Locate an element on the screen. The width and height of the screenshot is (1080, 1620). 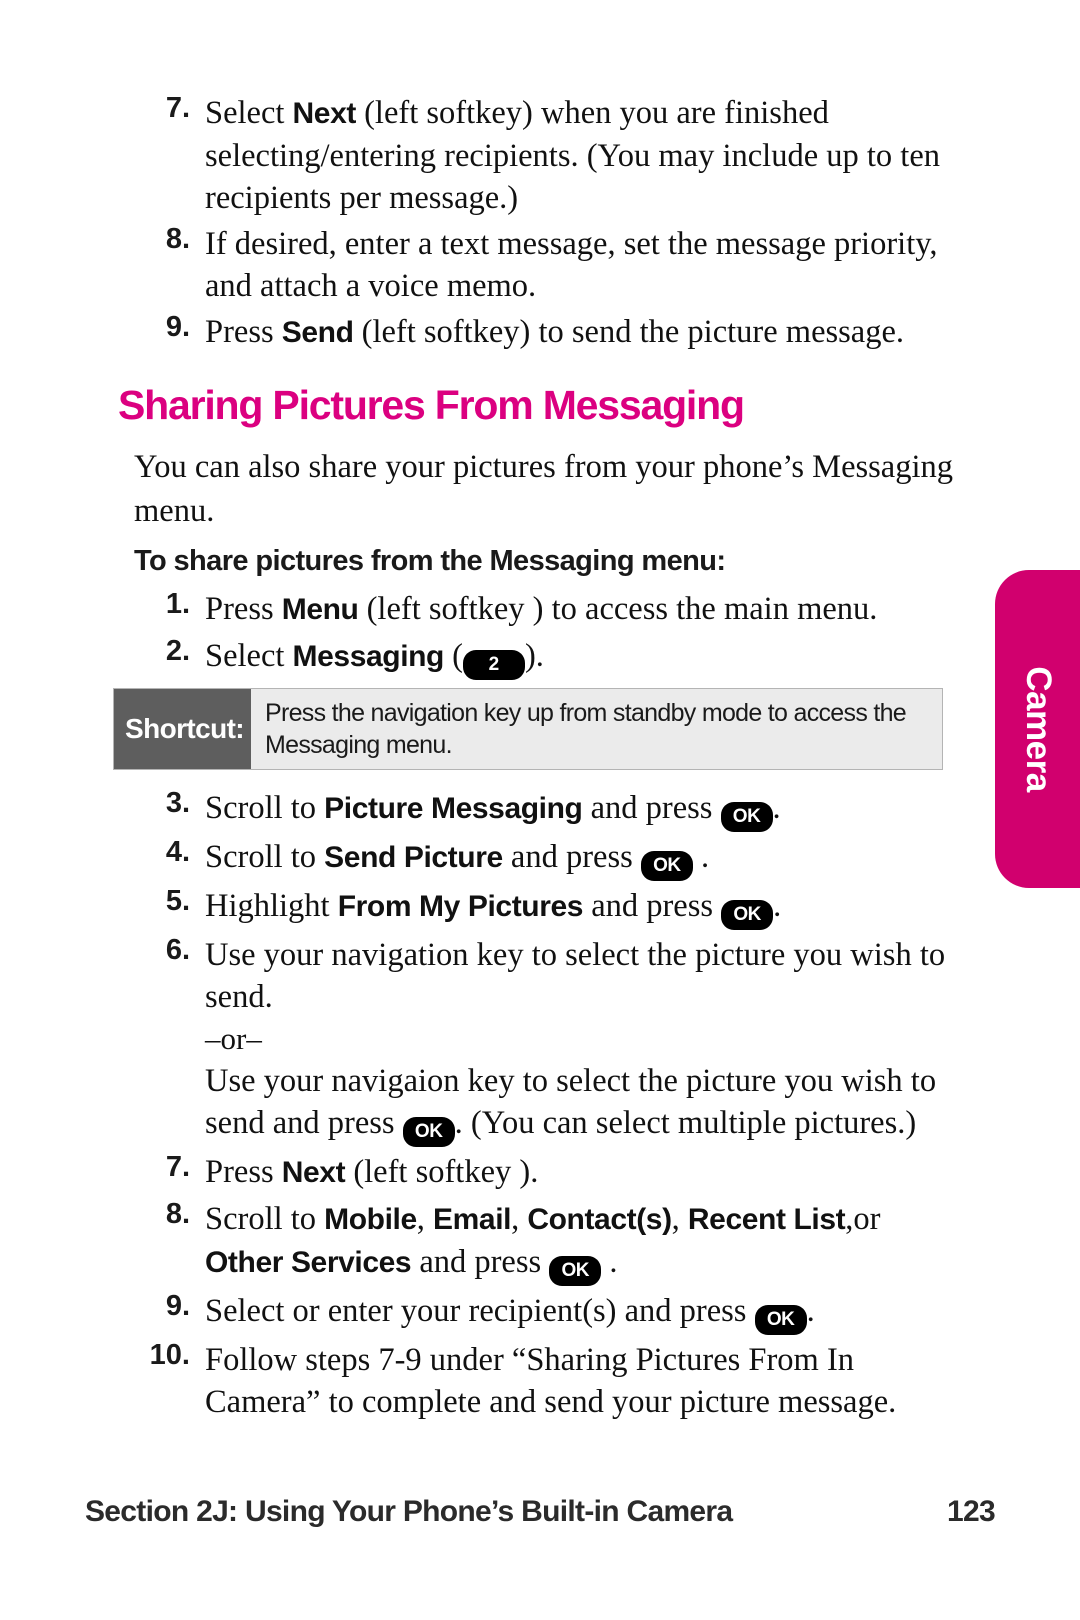
list-item: 4. Scroll to Send Picture and press OK . is located at coordinates (545, 858).